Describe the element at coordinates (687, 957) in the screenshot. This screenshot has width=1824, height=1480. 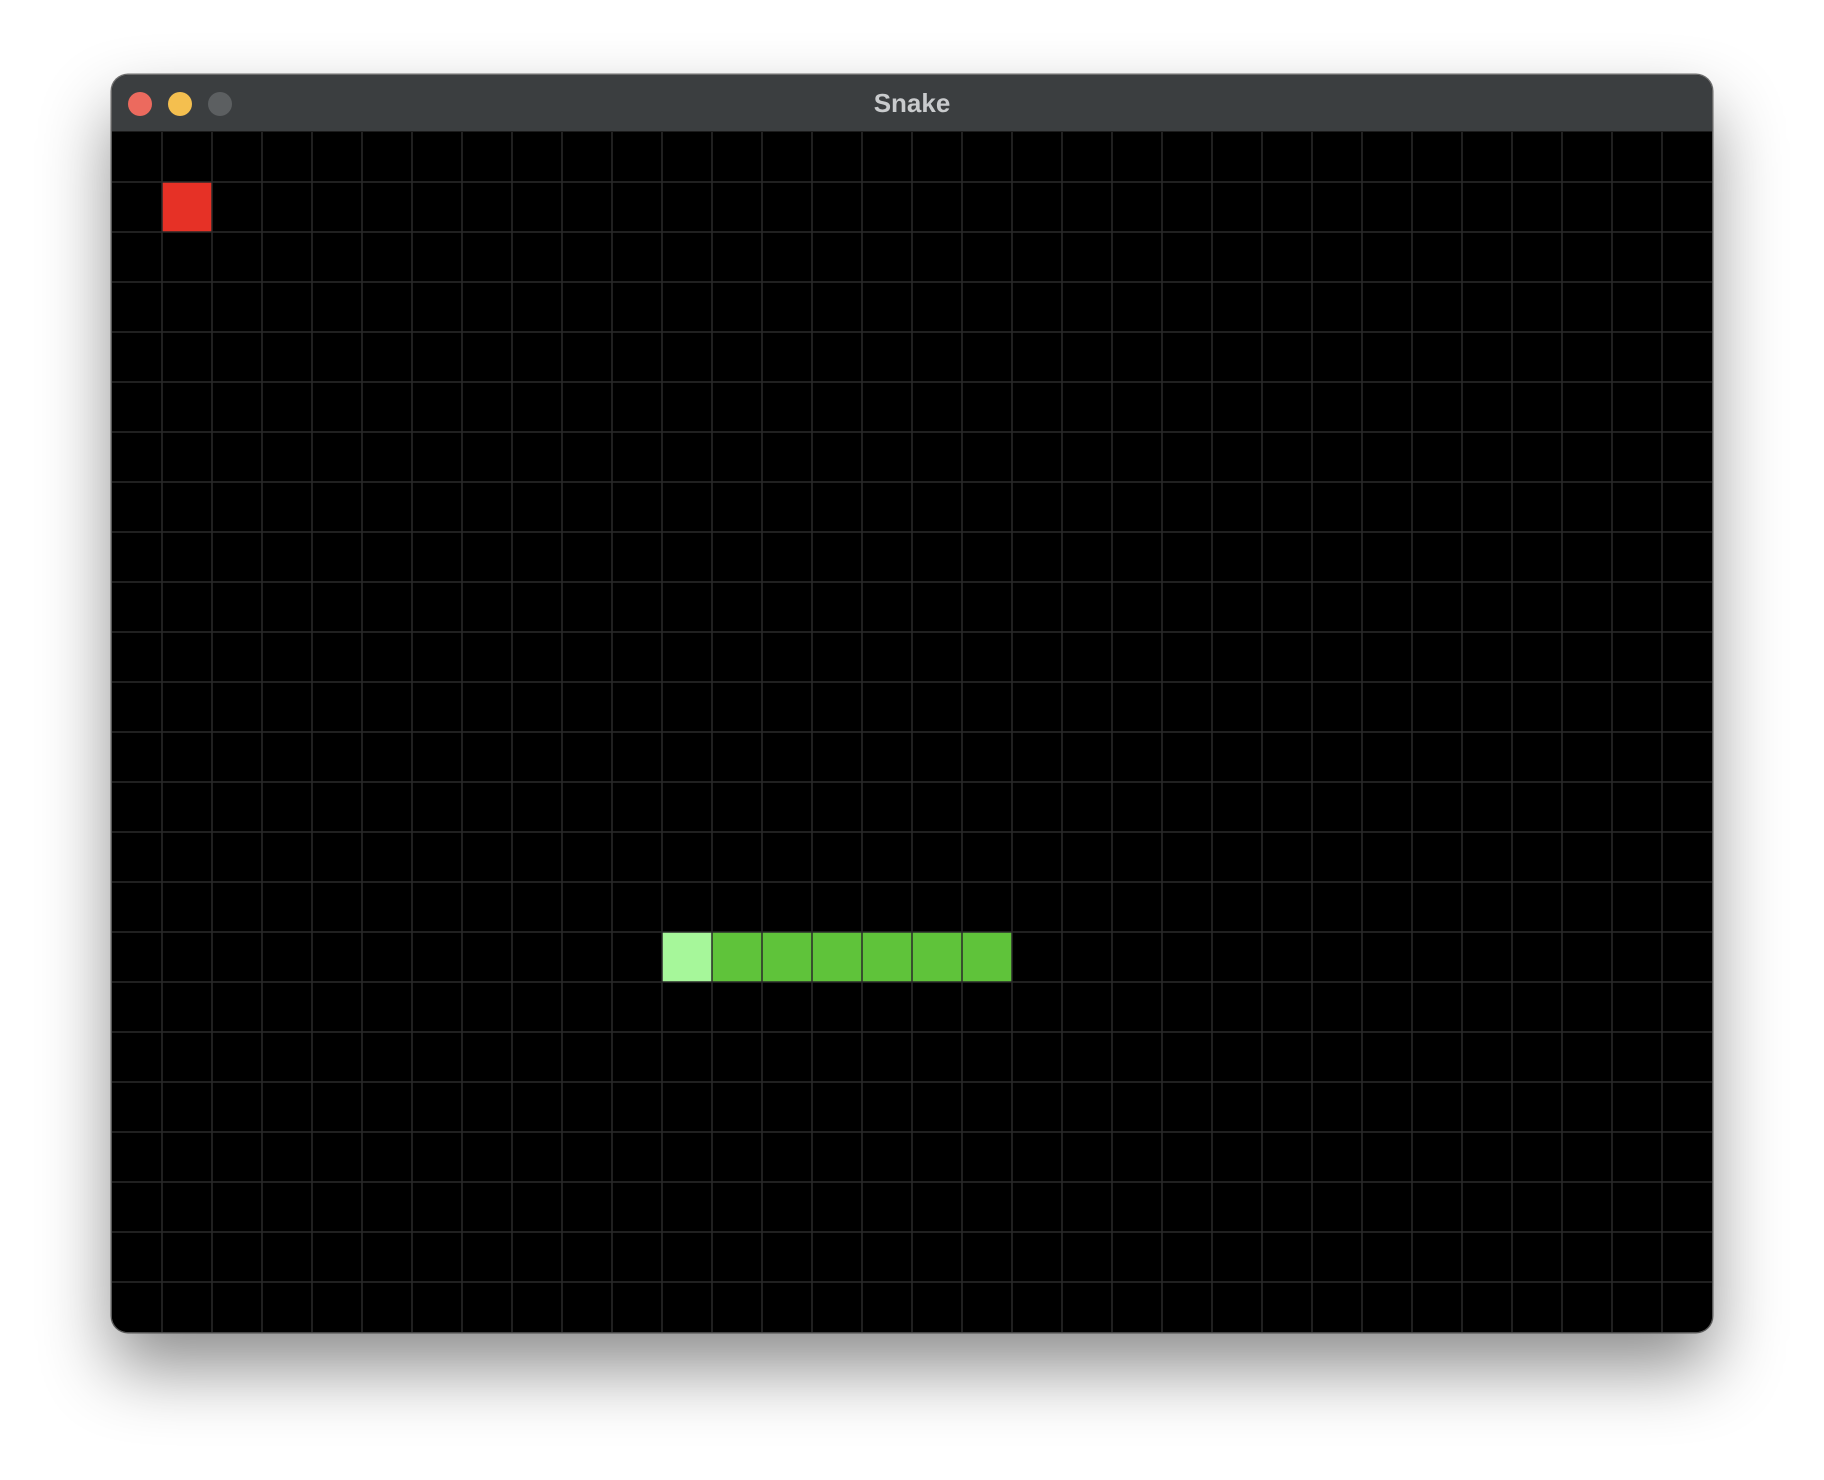
I see `snake-head` at that location.